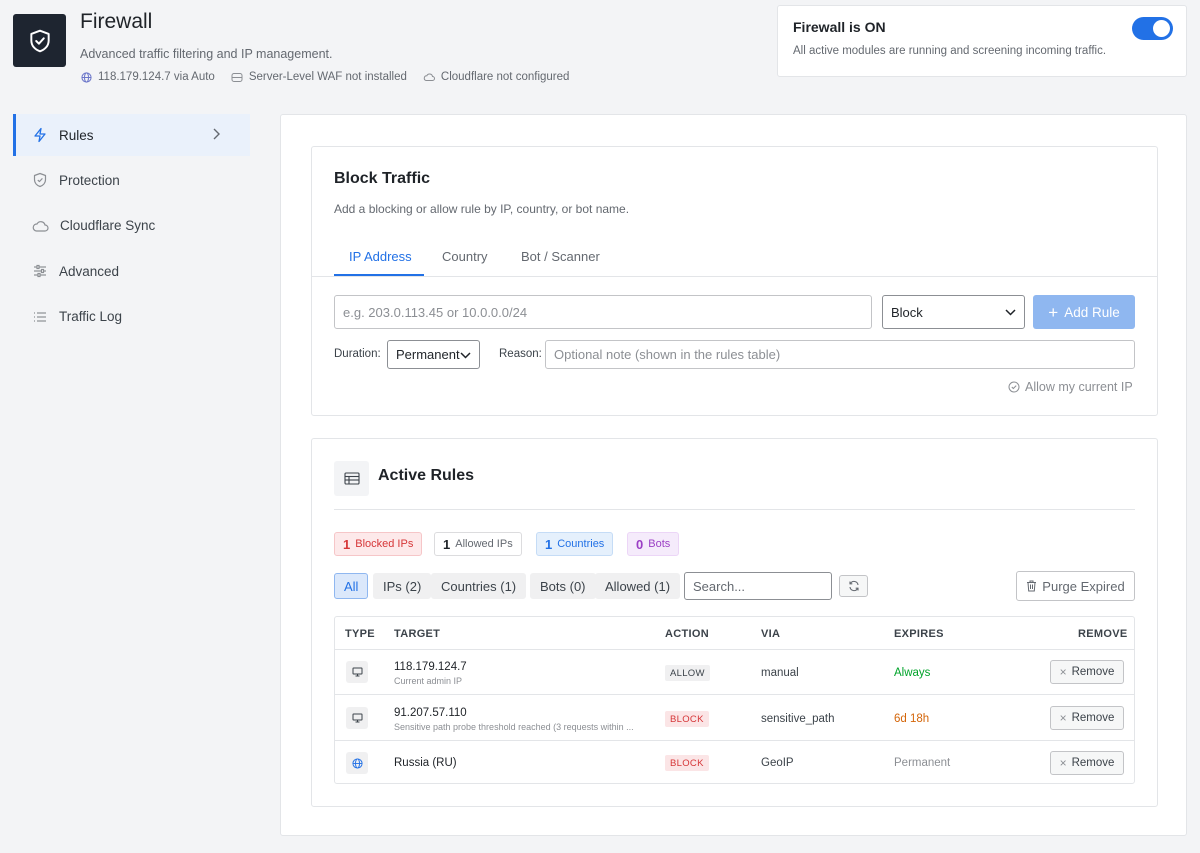 Image resolution: width=1200 pixels, height=853 pixels. I want to click on sidebar-item-cloudflare-sync: Cloudflare Sync, so click(131, 226).